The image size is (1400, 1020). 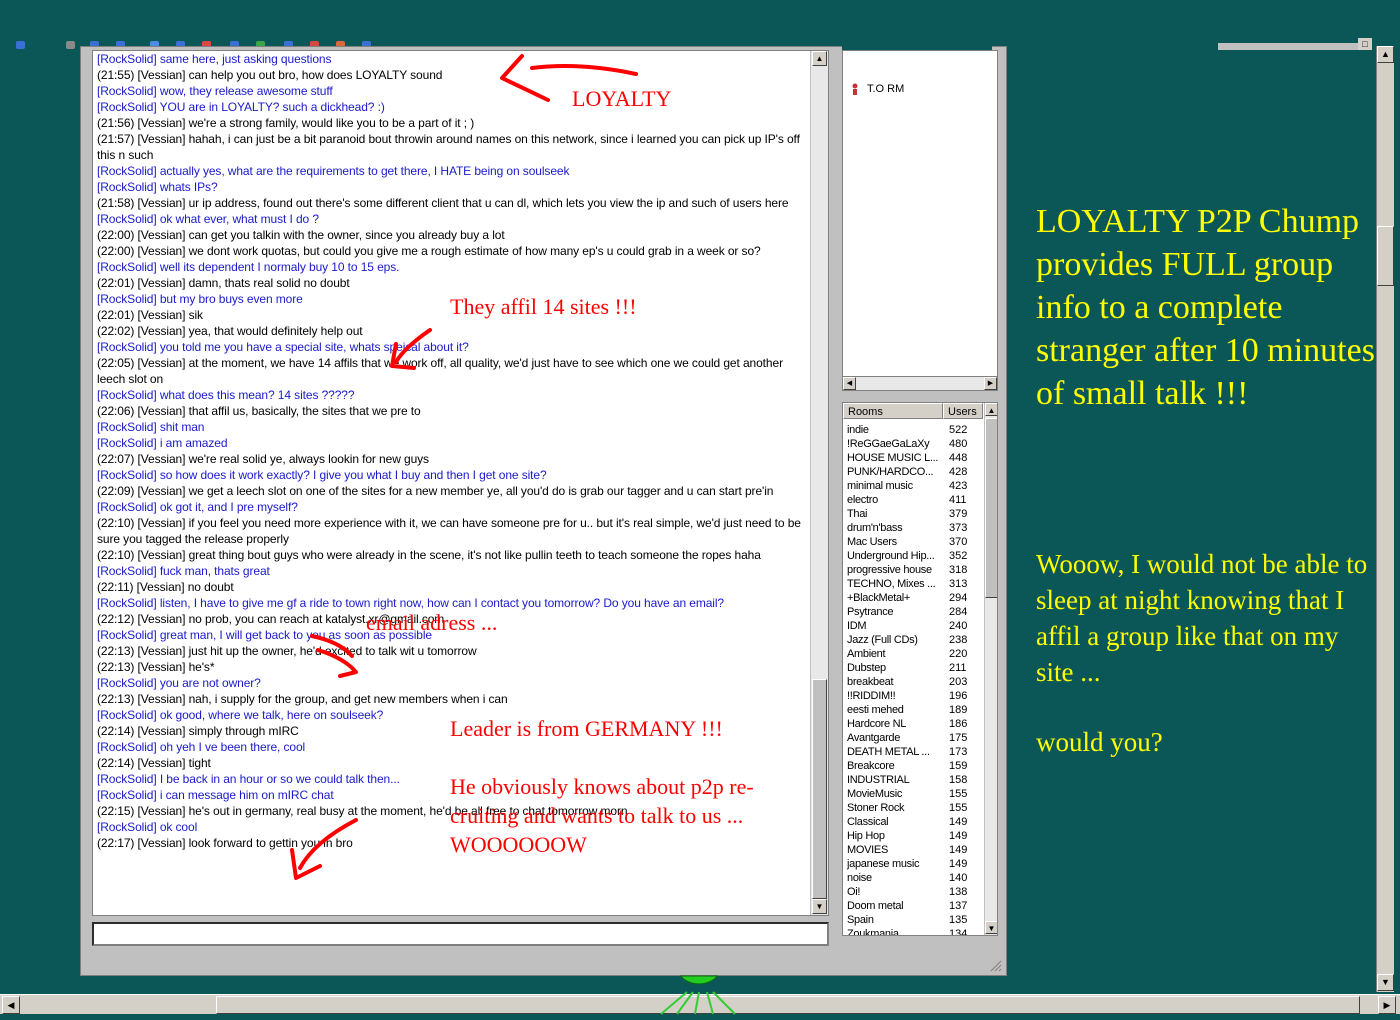 What do you see at coordinates (958, 920) in the screenshot?
I see `room-user-count: 135` at bounding box center [958, 920].